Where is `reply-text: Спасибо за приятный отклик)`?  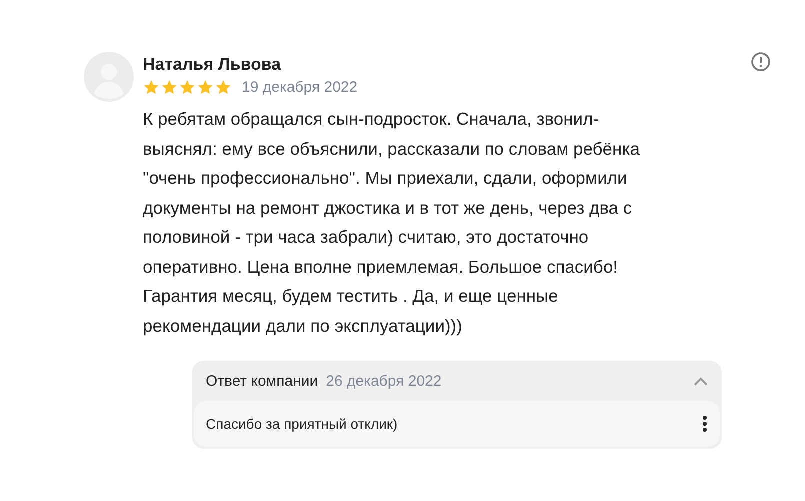 reply-text: Спасибо за приятный отклик) is located at coordinates (302, 424).